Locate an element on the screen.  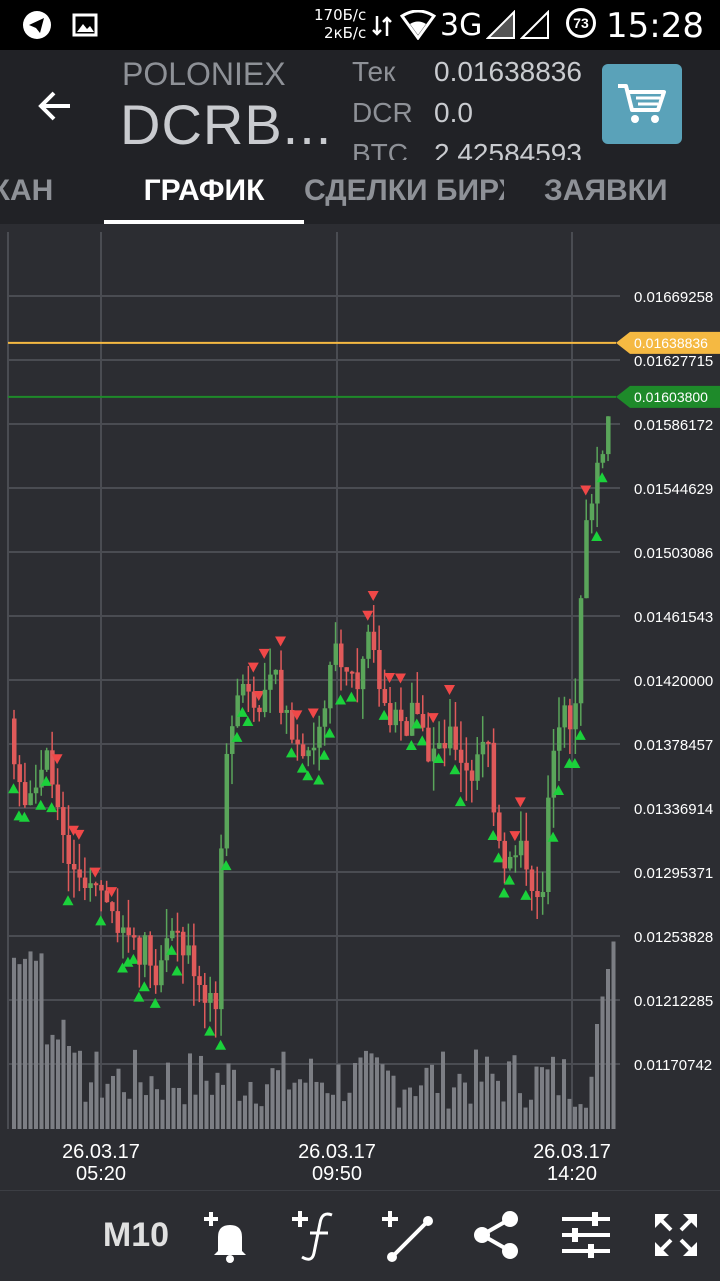
tab-orders: ЗАЯВКИ is located at coordinates (606, 191).